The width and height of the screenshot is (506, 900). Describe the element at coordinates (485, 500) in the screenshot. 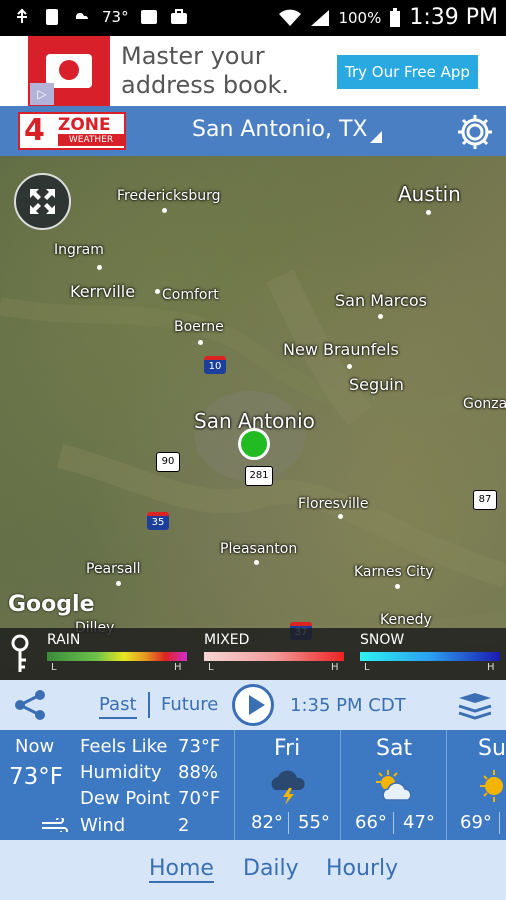

I see `highway-shield-us87: 87` at that location.